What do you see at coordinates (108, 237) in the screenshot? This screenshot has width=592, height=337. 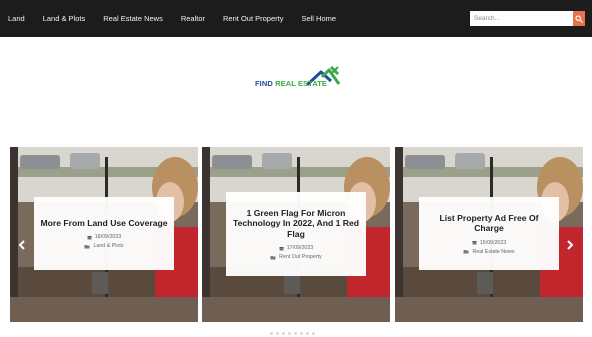 I see `post-date-text: 18/09/2023` at bounding box center [108, 237].